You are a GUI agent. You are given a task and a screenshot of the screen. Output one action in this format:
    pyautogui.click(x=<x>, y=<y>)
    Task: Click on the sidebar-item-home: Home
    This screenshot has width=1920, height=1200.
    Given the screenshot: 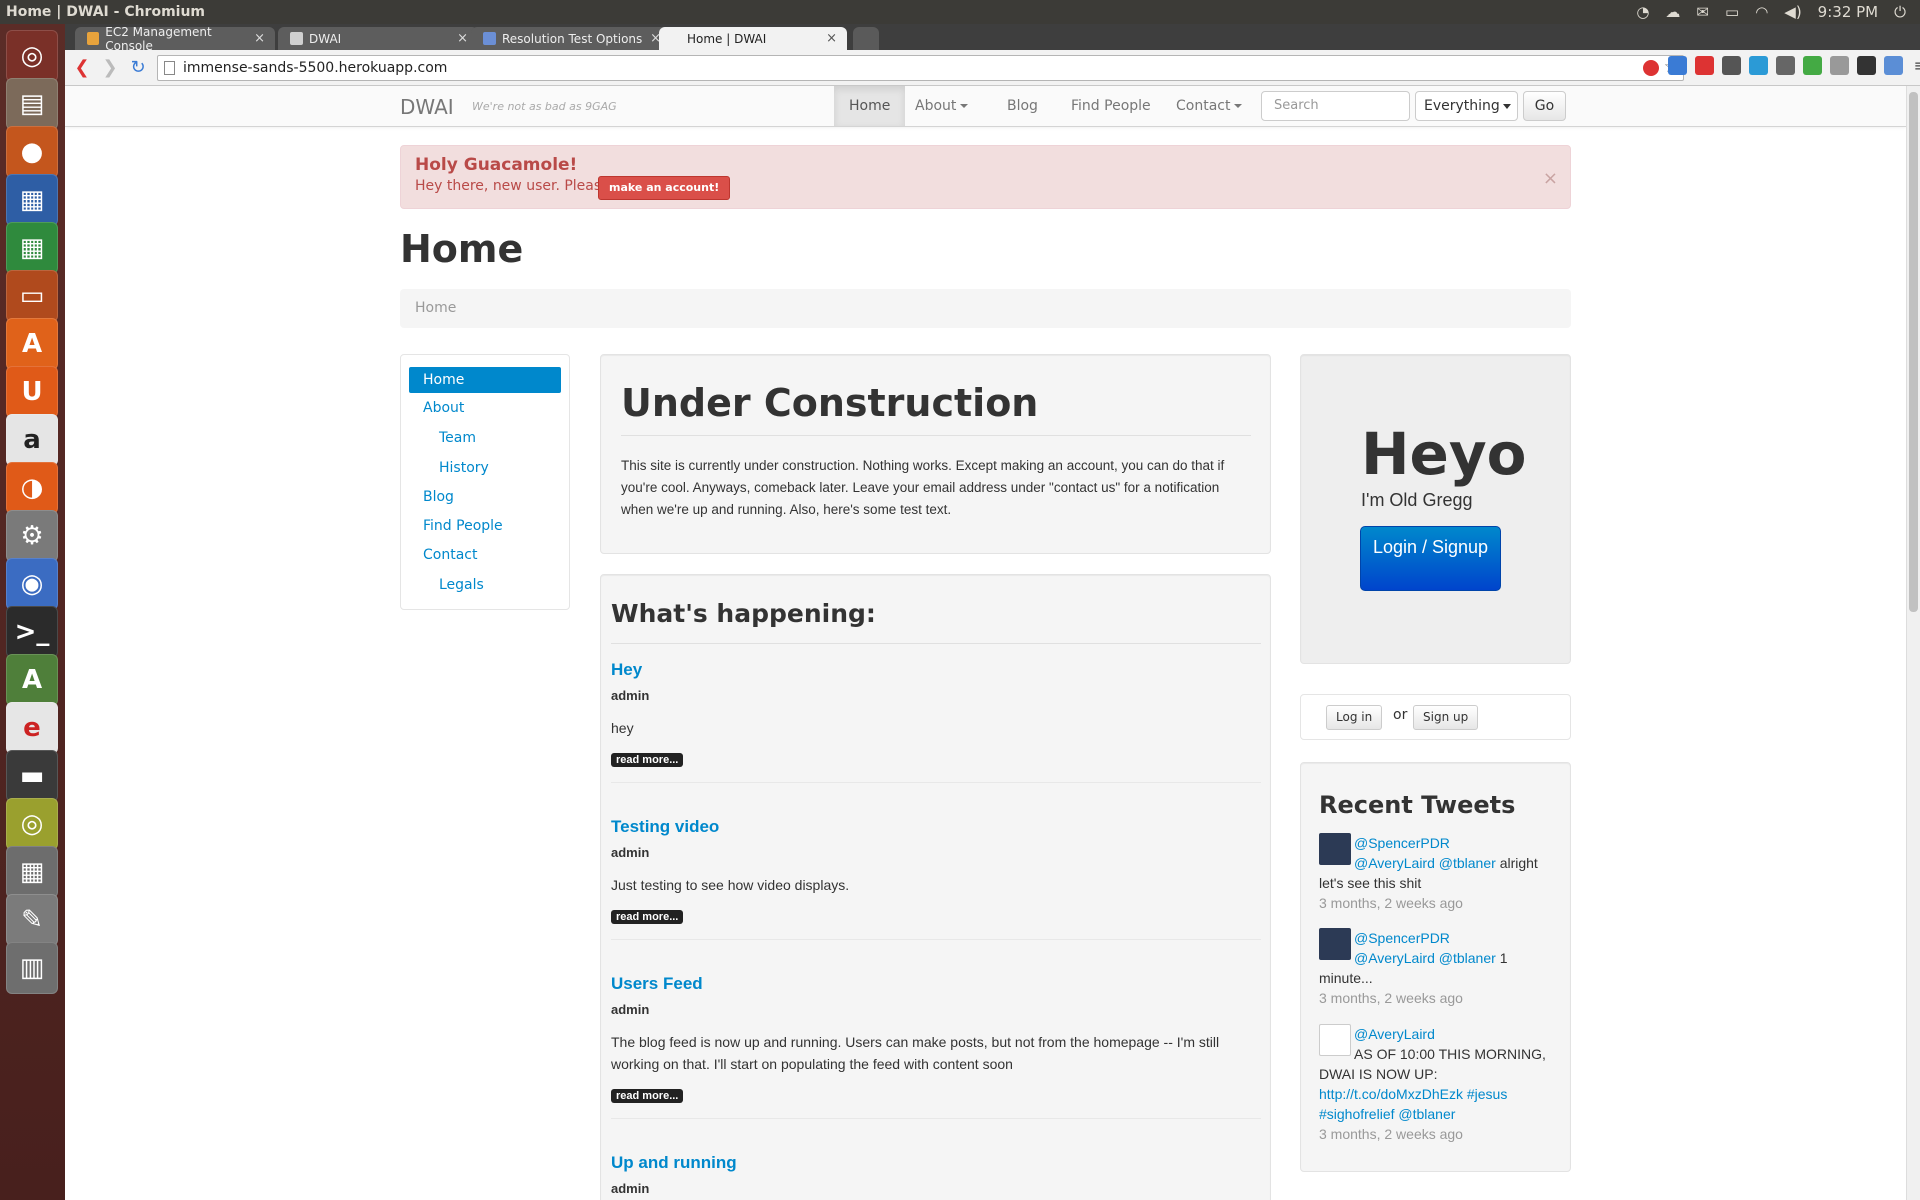 What is the action you would take?
    pyautogui.click(x=485, y=380)
    